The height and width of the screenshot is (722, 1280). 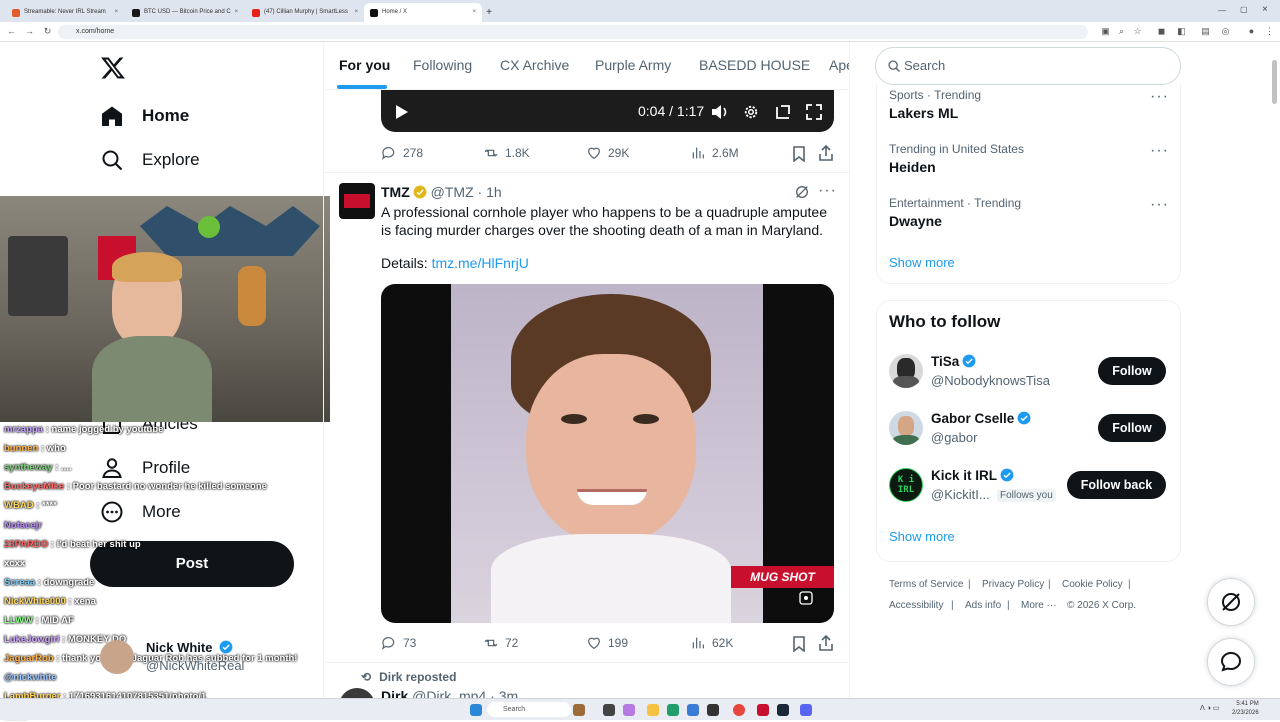 I want to click on views-button: 62K, so click(x=711, y=643).